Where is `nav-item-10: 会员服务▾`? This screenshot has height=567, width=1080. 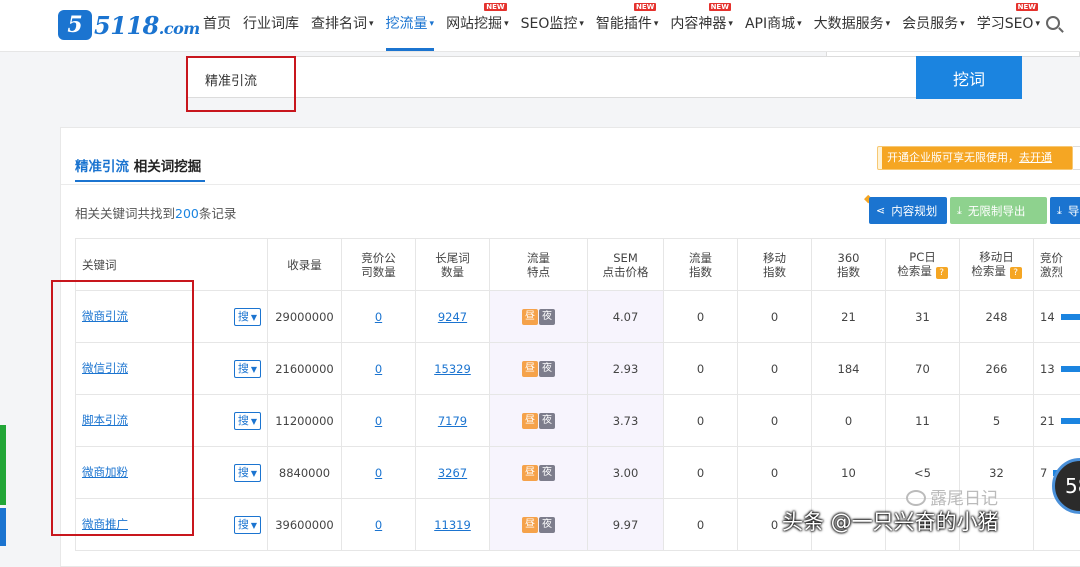 nav-item-10: 会员服务▾ is located at coordinates (933, 24).